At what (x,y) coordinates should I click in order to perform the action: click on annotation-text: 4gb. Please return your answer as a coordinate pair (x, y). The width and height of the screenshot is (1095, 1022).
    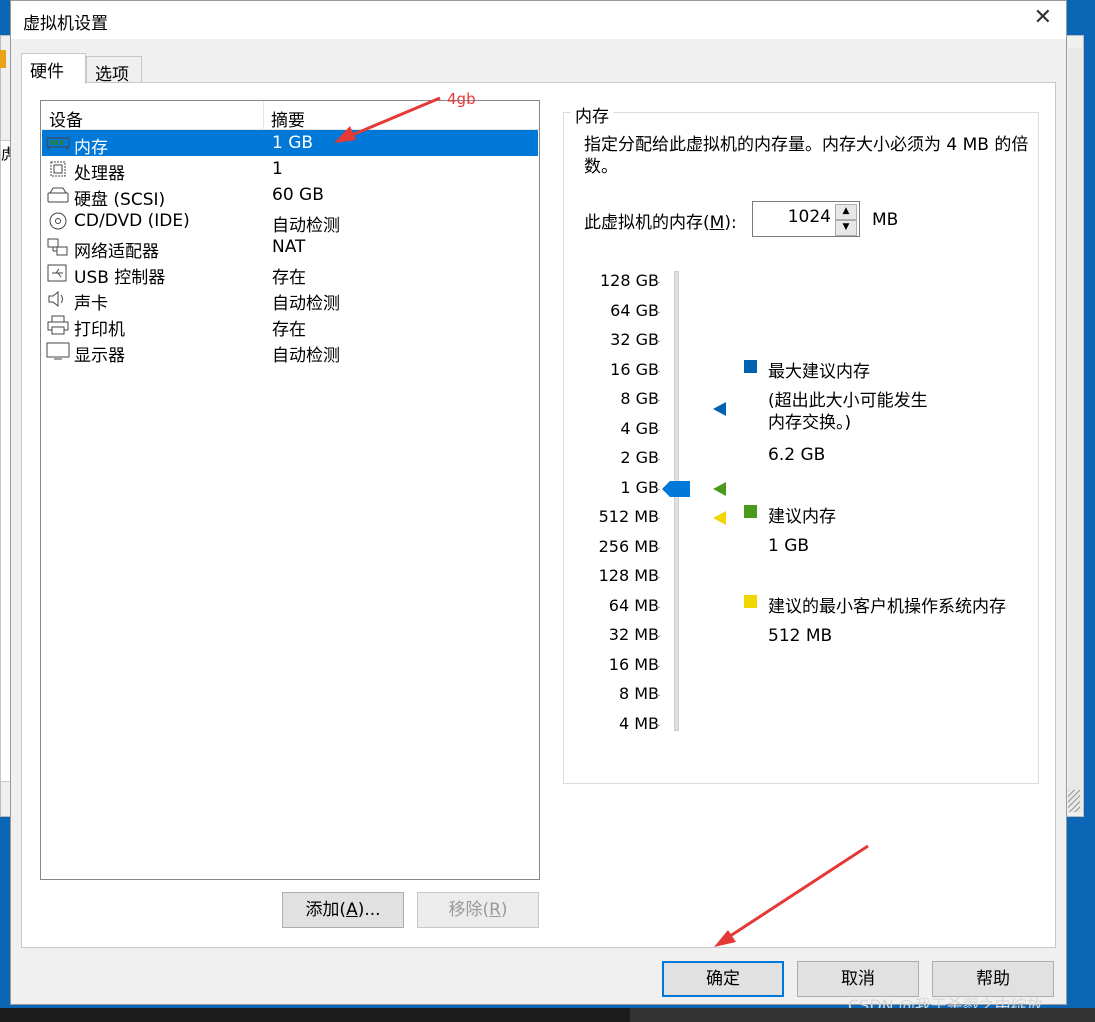
    Looking at the image, I should click on (461, 99).